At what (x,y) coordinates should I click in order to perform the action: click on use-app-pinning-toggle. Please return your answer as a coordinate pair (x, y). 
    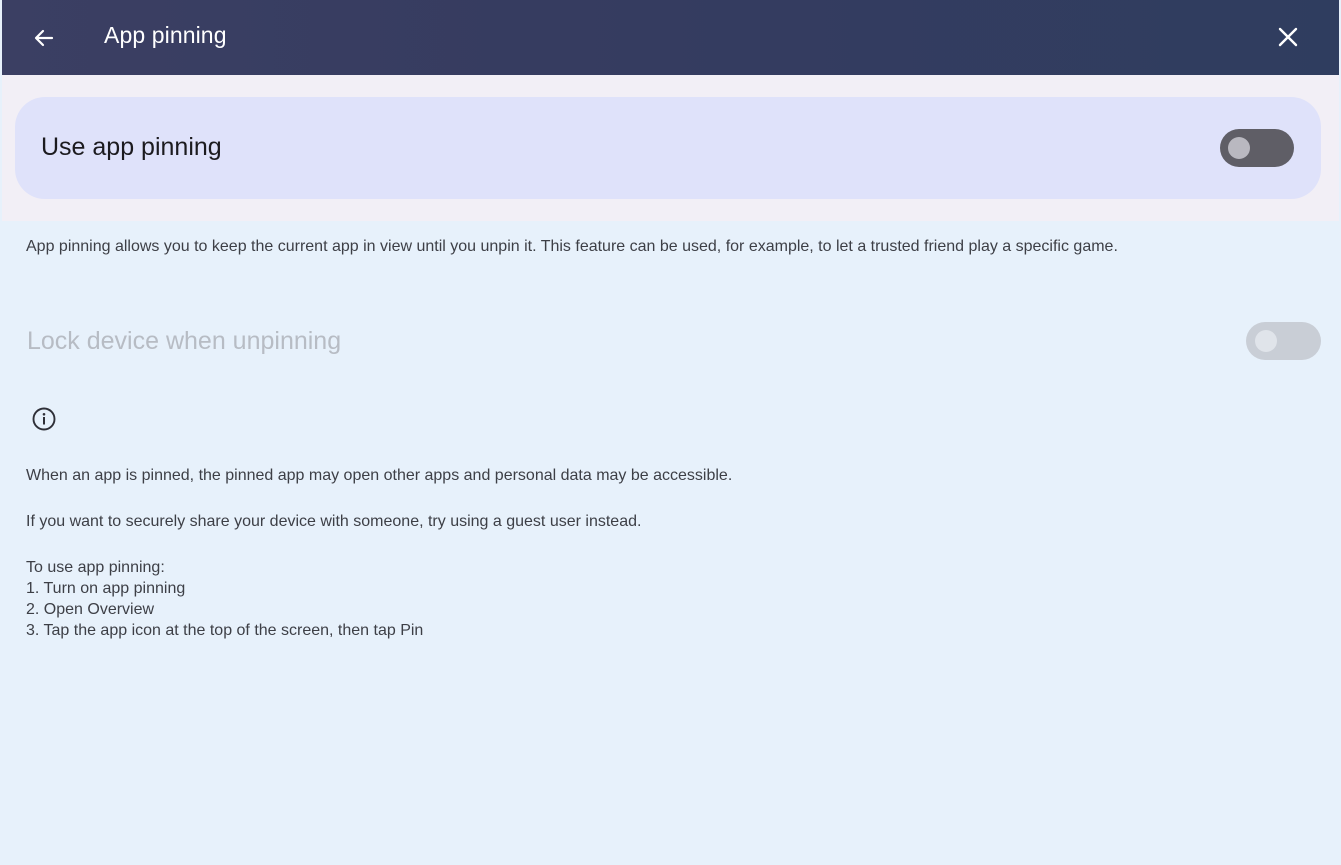
    Looking at the image, I should click on (1257, 148).